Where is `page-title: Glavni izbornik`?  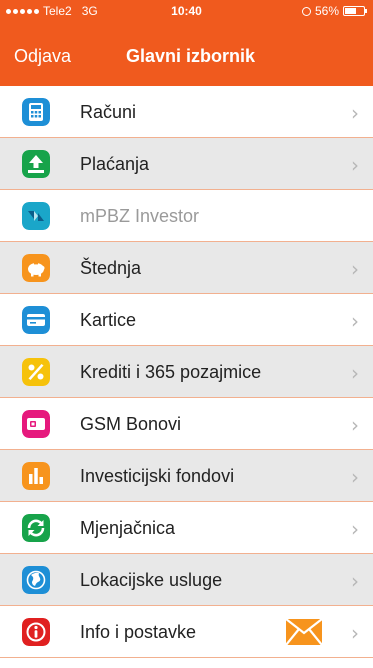
page-title: Glavni izbornik is located at coordinates (191, 56).